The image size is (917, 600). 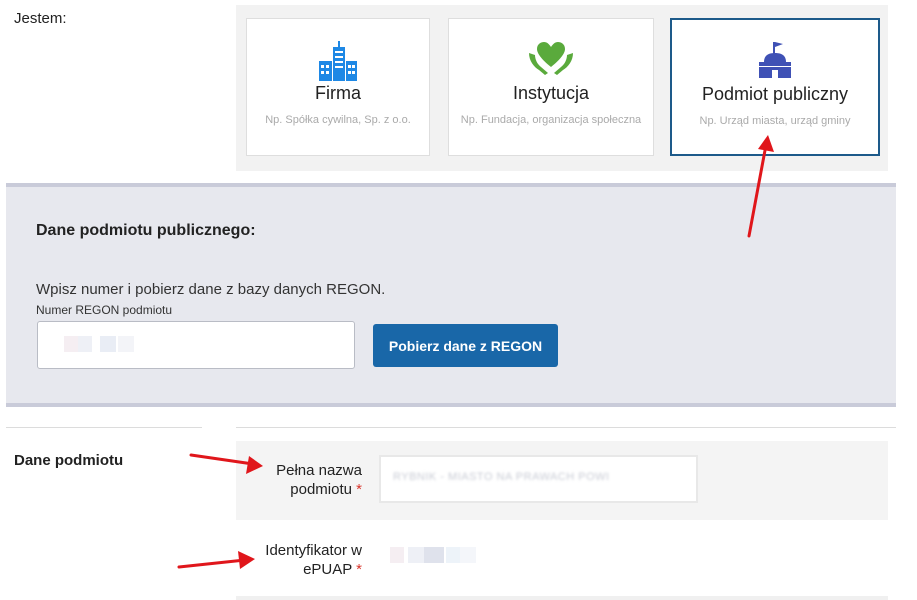 I want to click on annotation-arrow-podmiot, so click(x=757, y=190).